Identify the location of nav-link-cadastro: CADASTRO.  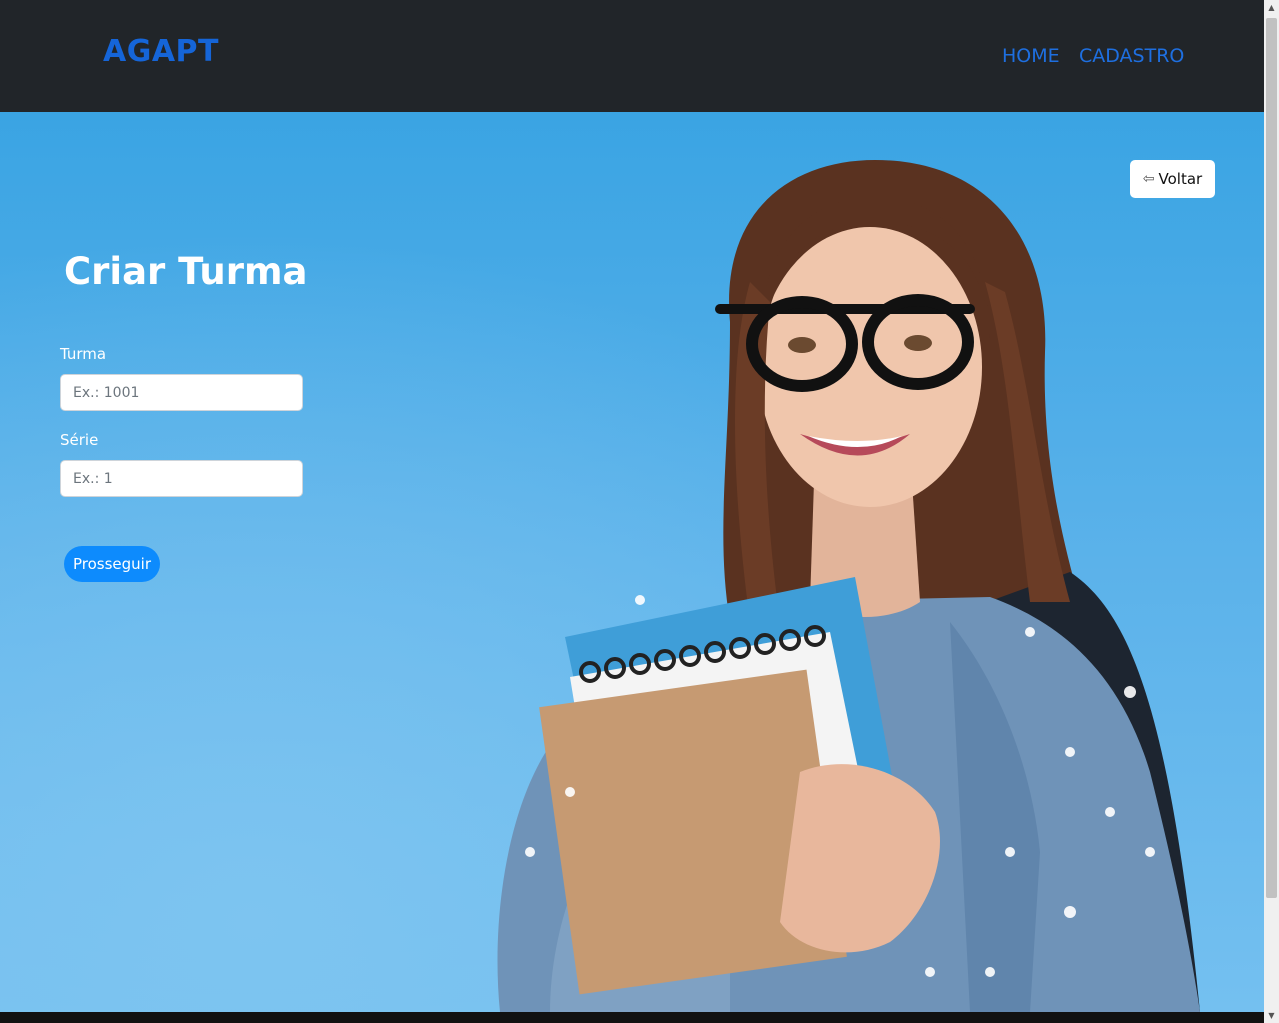
(1131, 56).